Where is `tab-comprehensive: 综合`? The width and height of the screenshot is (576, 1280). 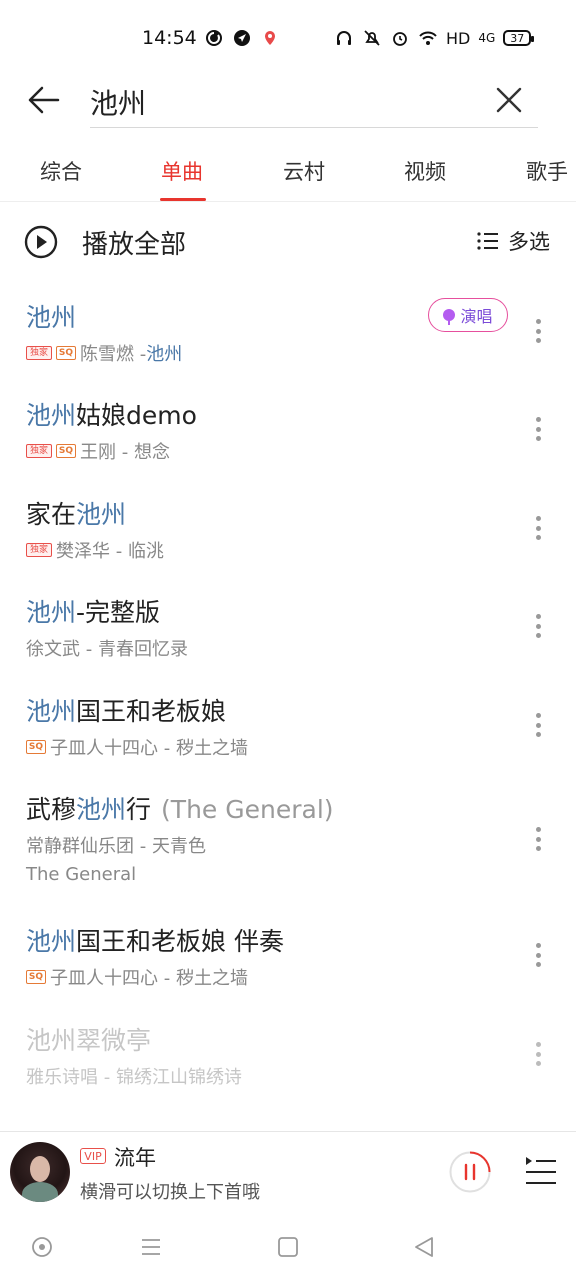 tab-comprehensive: 综合 is located at coordinates (61, 171).